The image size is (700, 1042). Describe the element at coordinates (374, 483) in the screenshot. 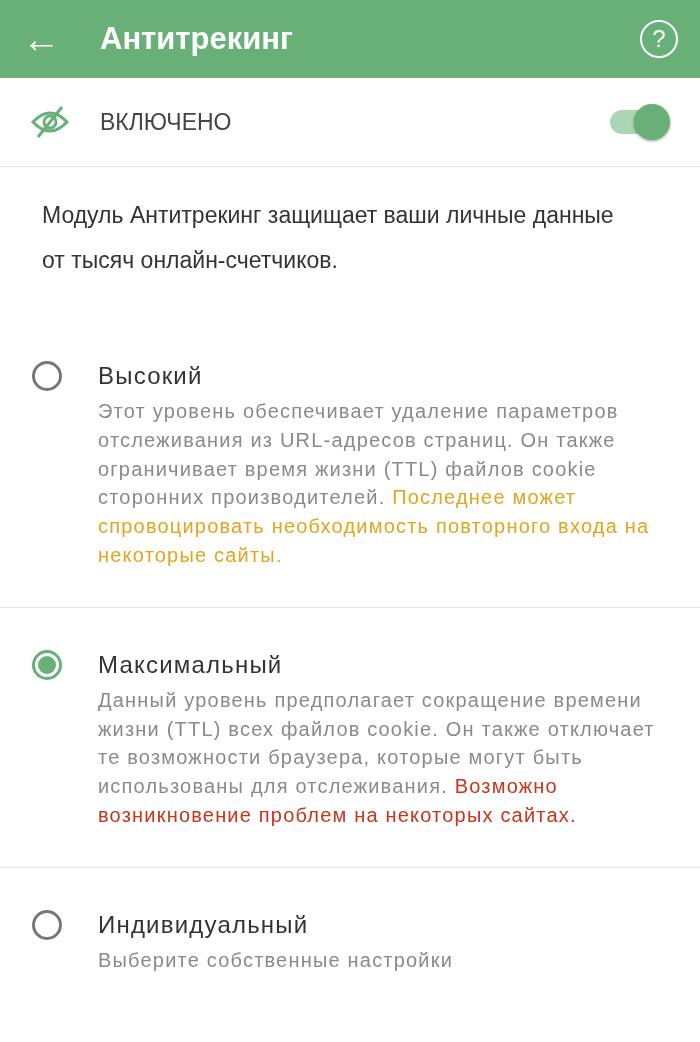

I see `option-description: Этот уровень обеспечивает удаление параметров отслеживания из URL-адресов страниц. Он также ограничивает время жизни (TTL) файлов cookie сторонних производителей. Последнее может спровоцировать необходимость повторного входа на некоторые сайты.` at that location.